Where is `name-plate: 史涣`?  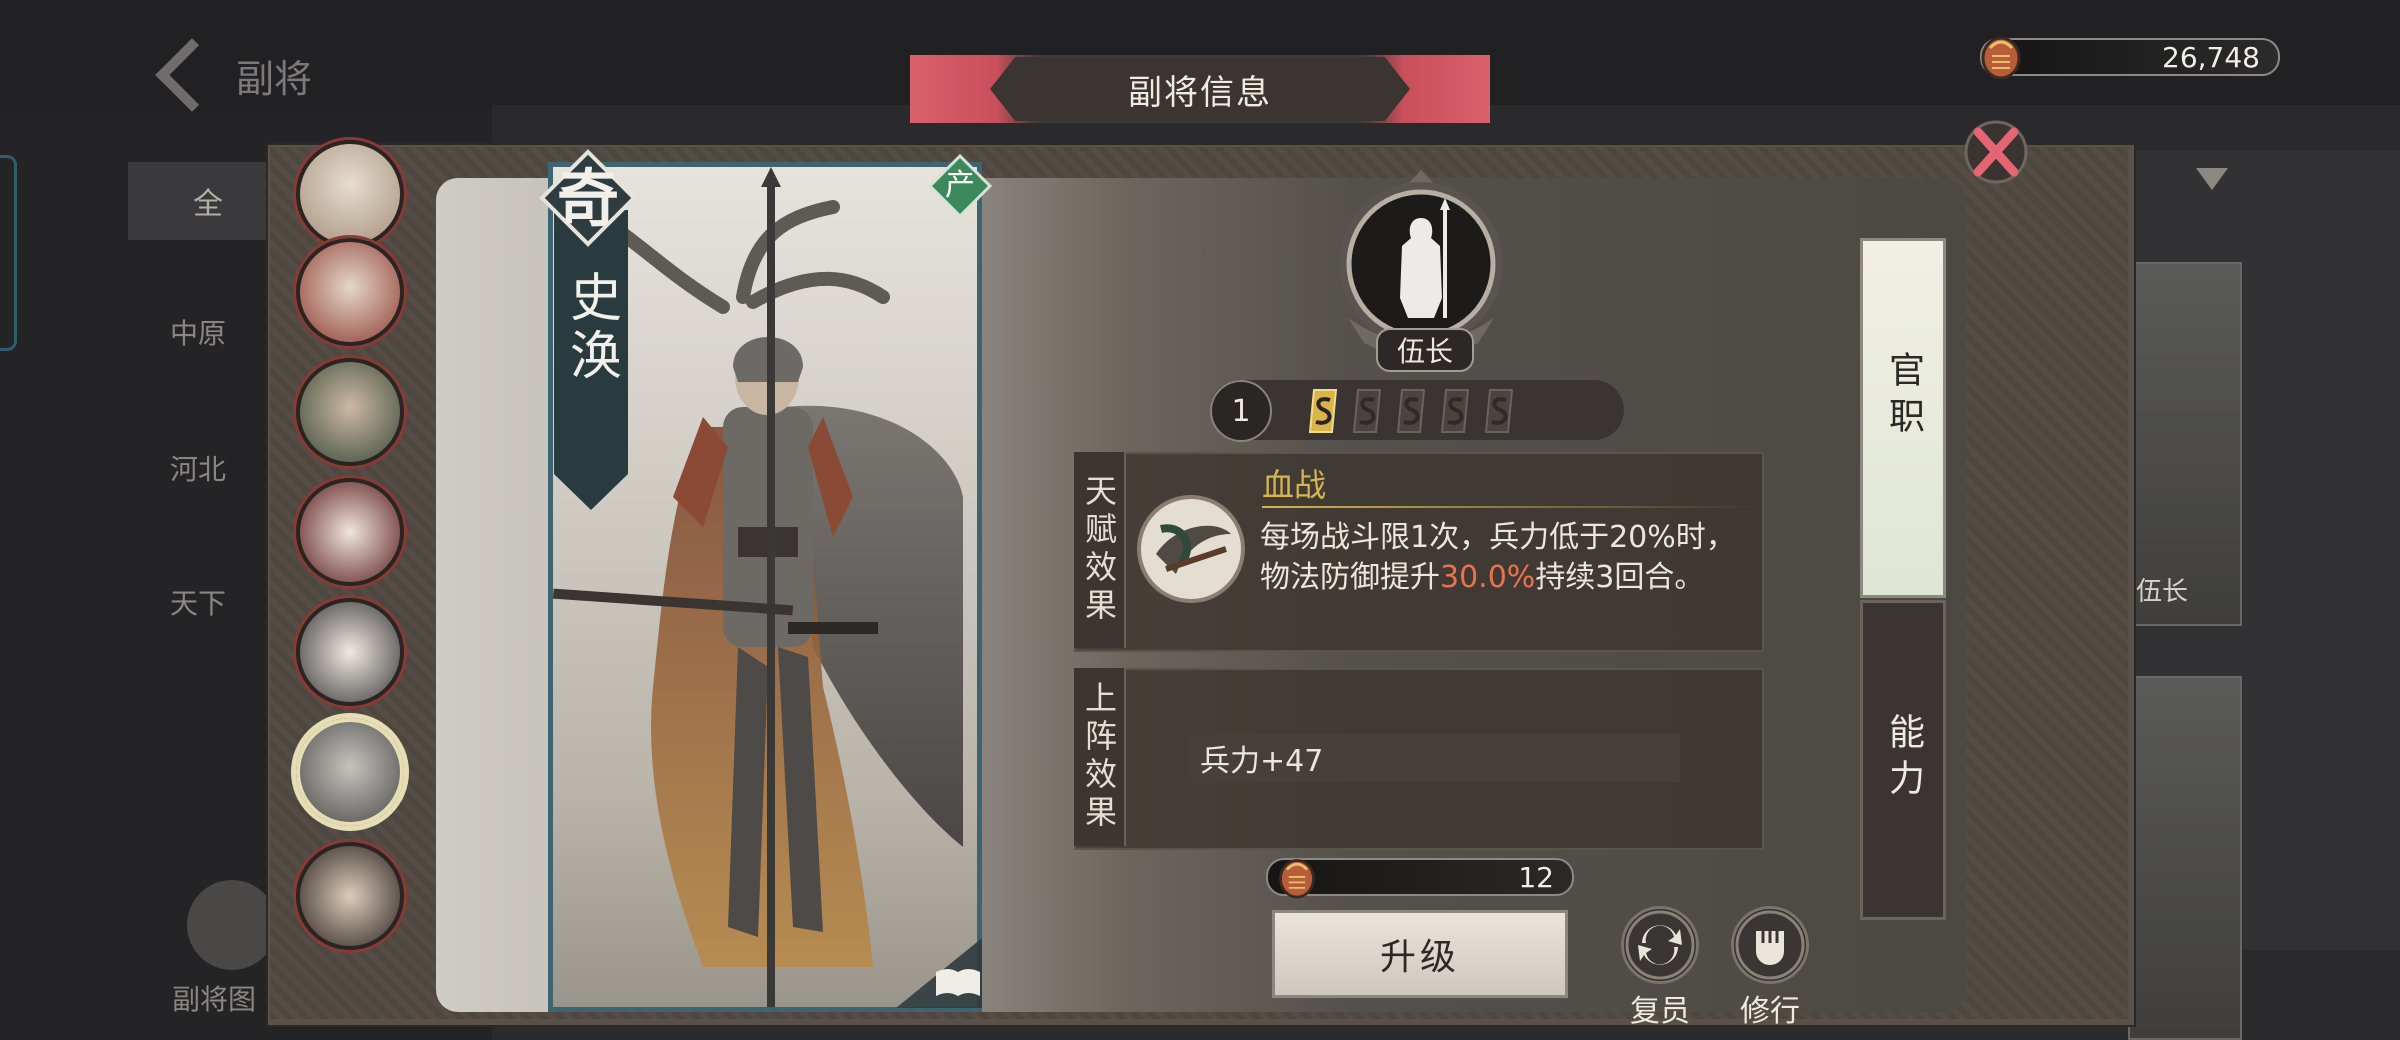 name-plate: 史涣 is located at coordinates (591, 360).